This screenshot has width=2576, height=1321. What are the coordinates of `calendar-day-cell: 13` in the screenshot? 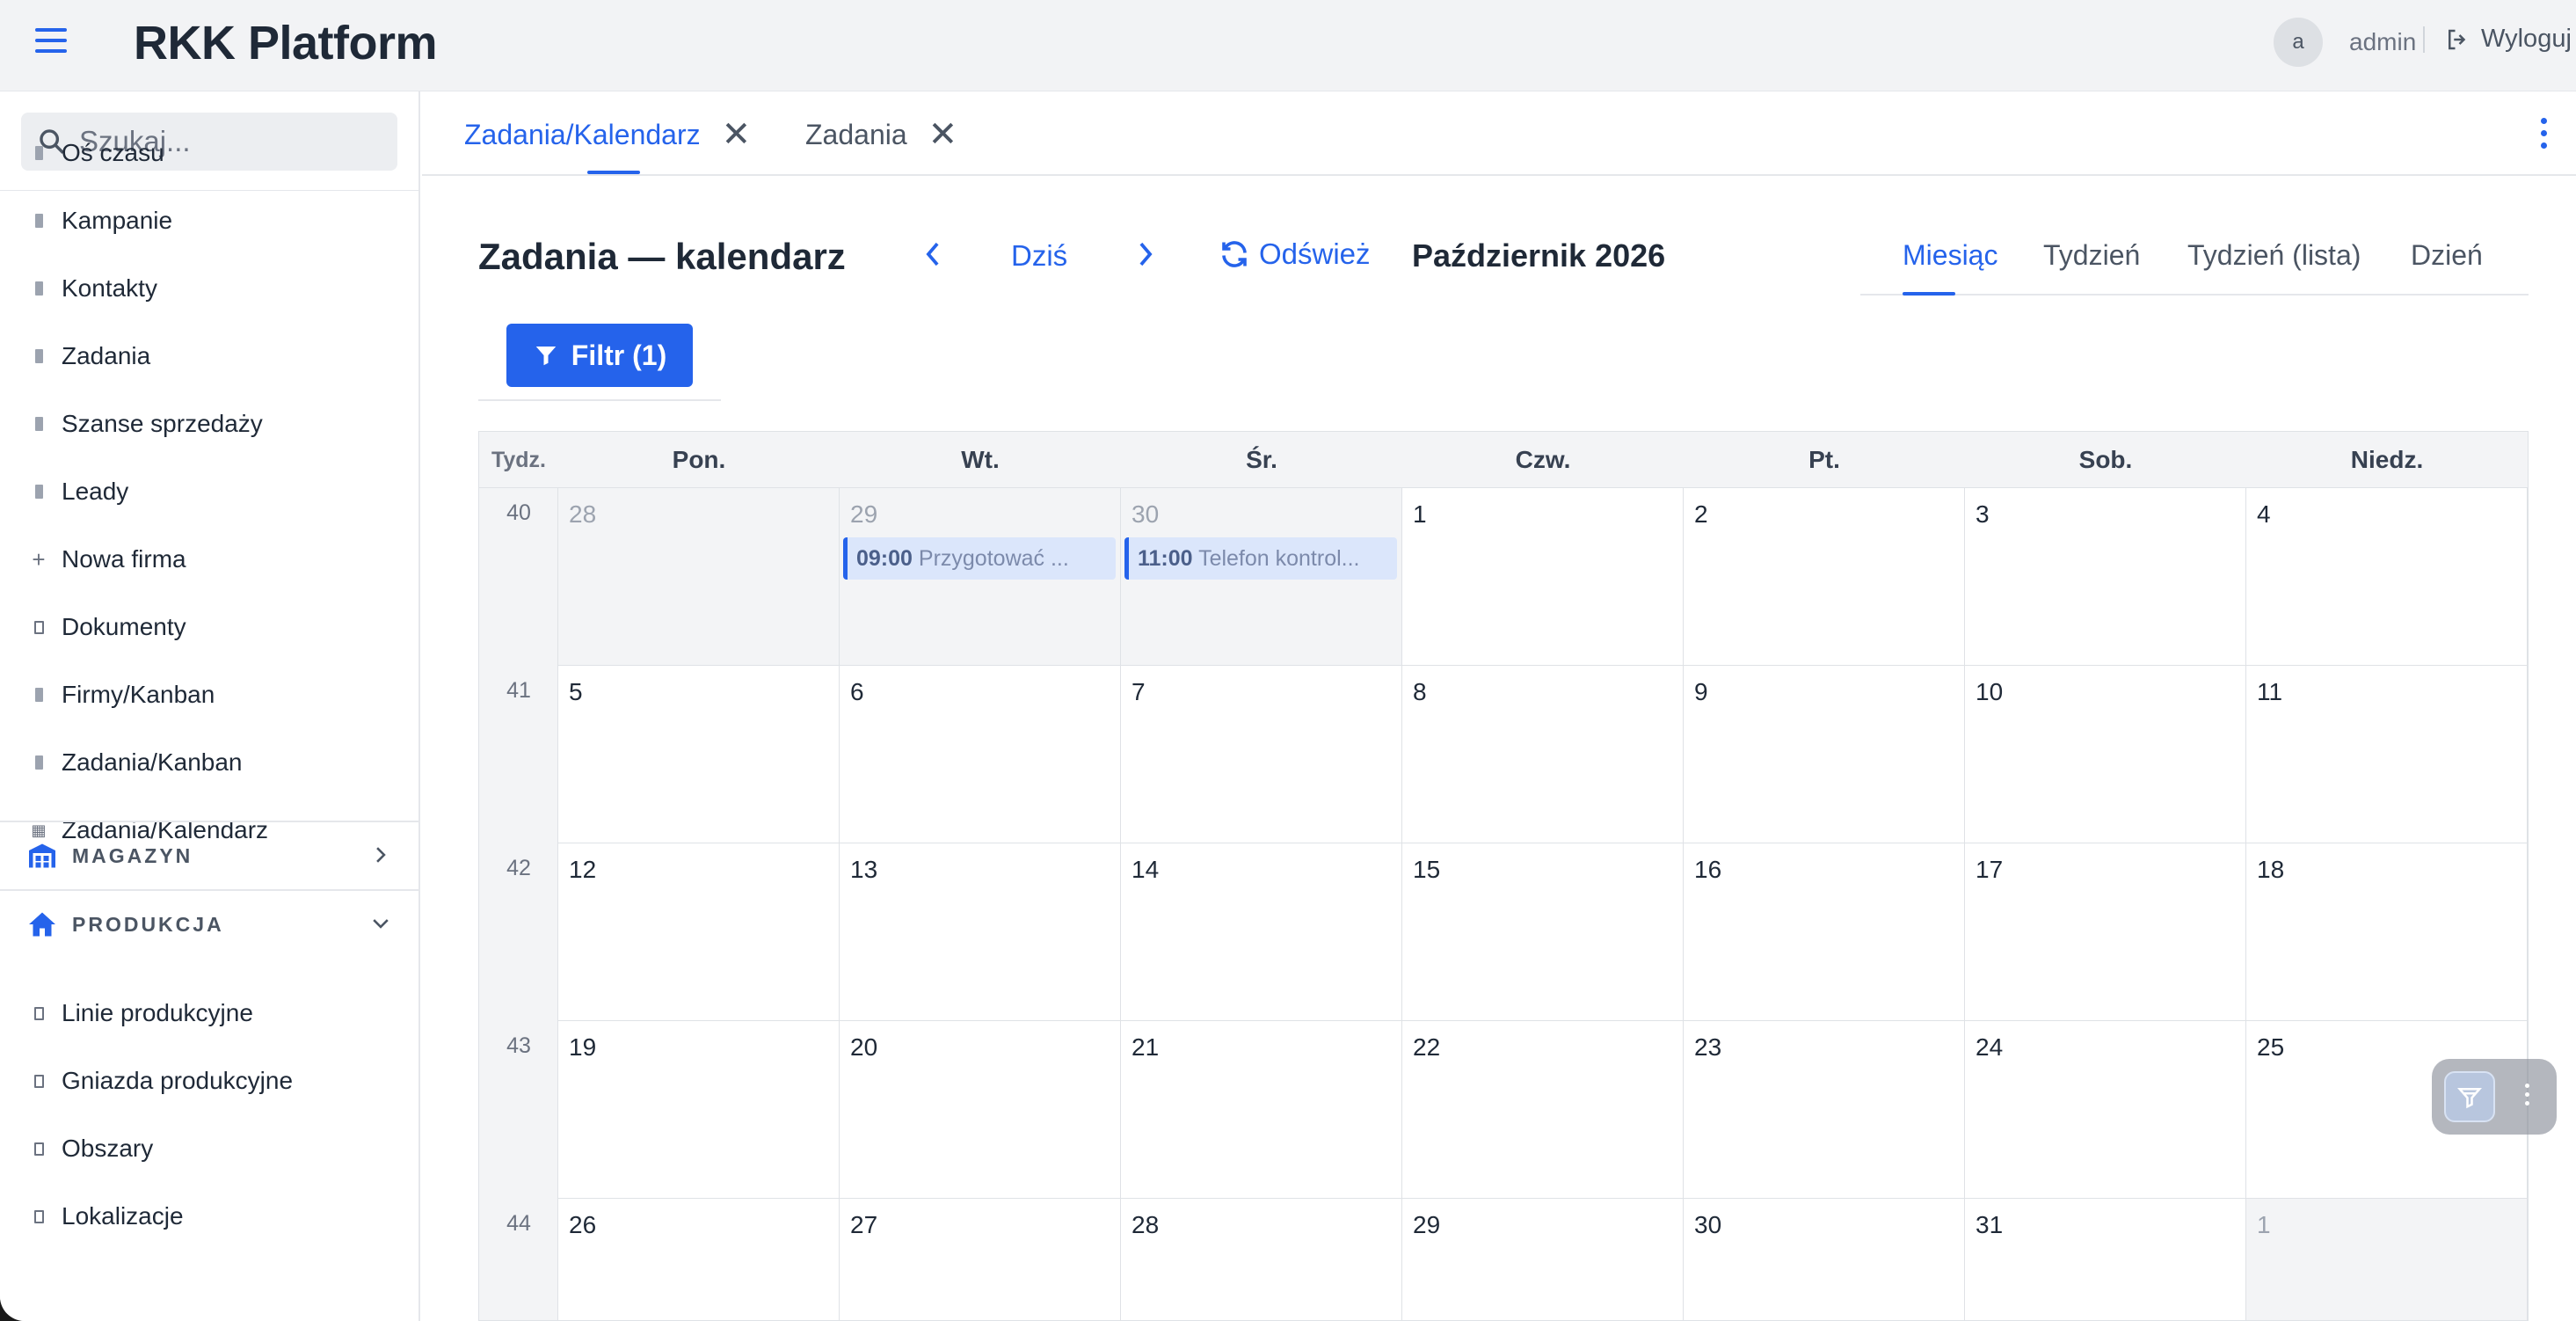 It's located at (980, 932).